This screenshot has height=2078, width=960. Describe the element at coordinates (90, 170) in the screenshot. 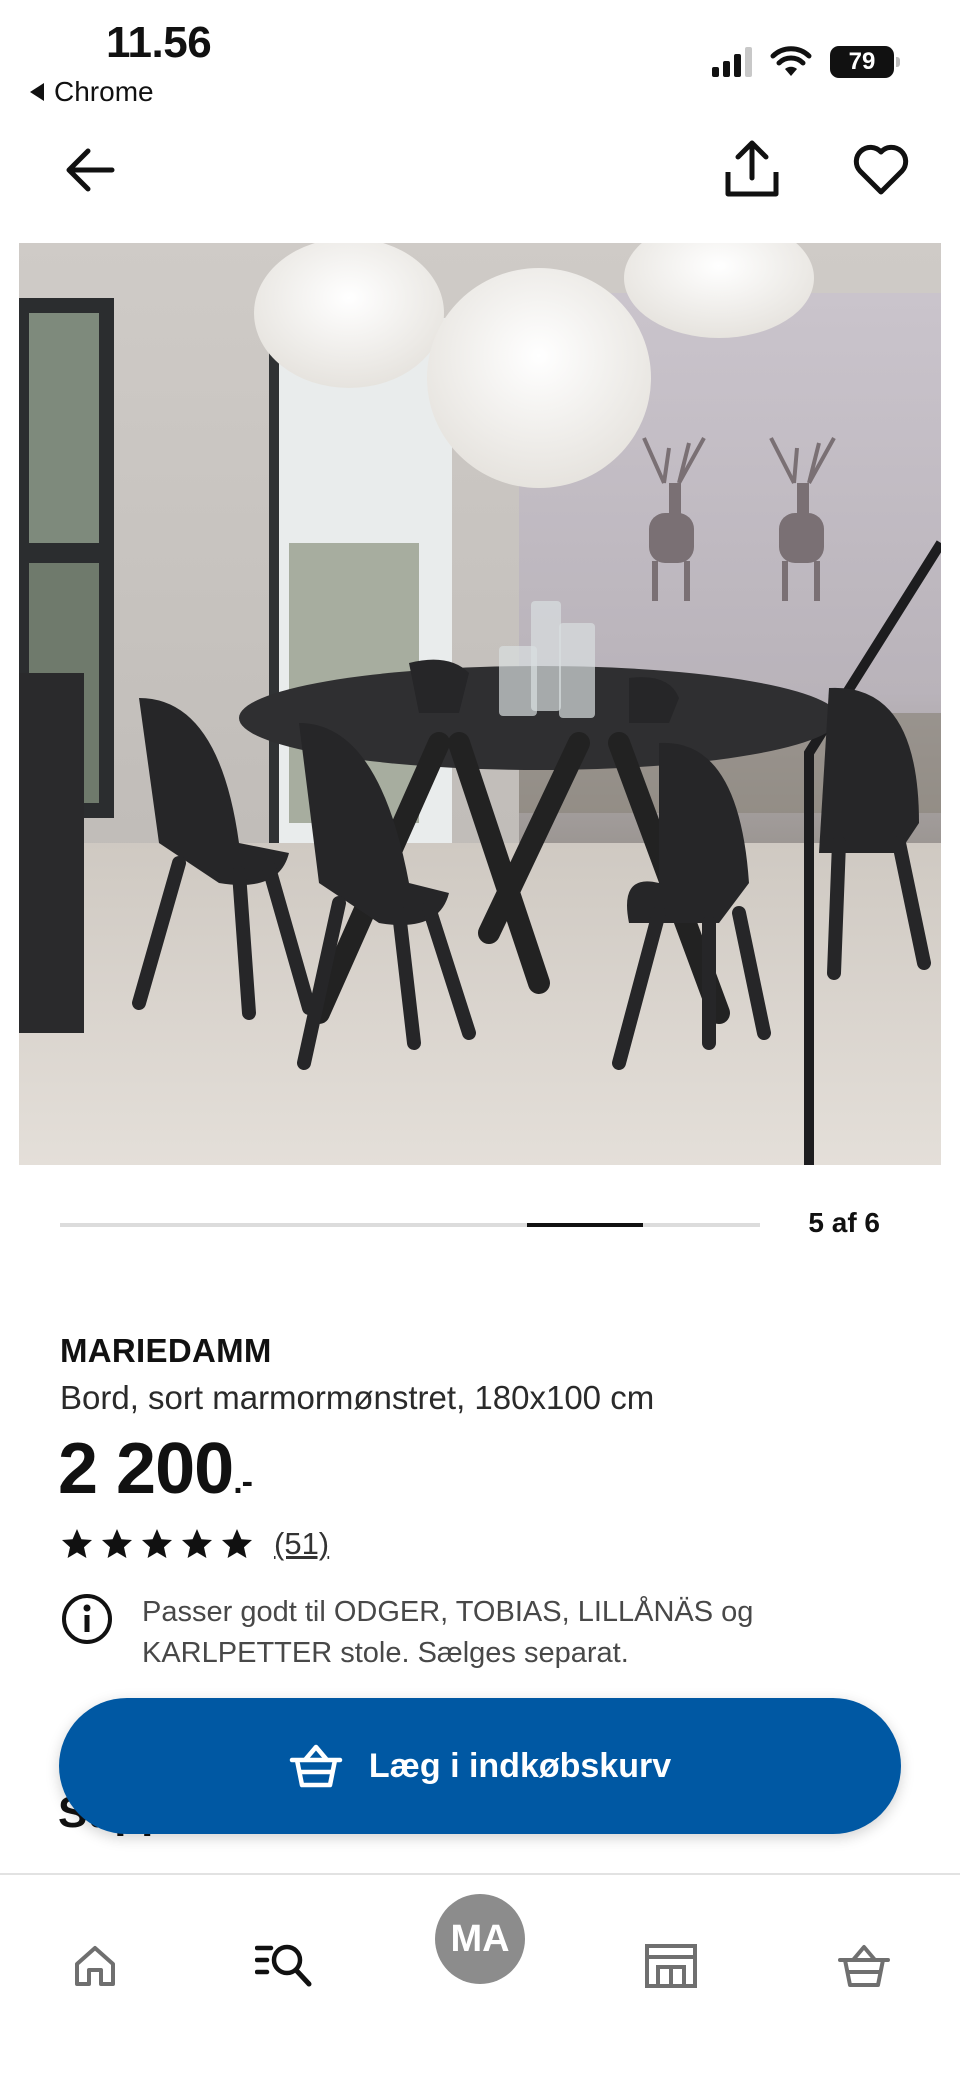

I see `back-arrow-icon` at that location.